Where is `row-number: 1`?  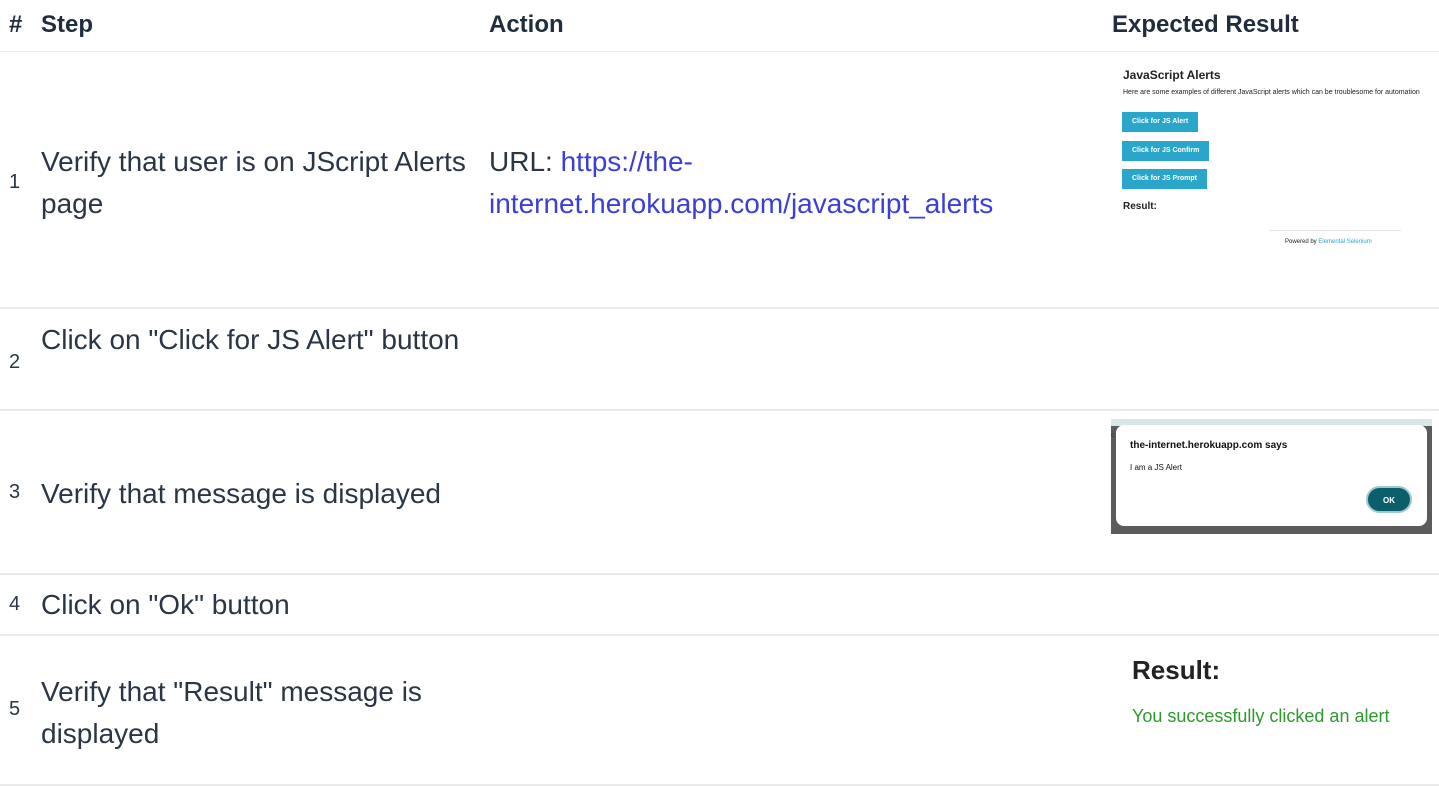 row-number: 1 is located at coordinates (15, 182).